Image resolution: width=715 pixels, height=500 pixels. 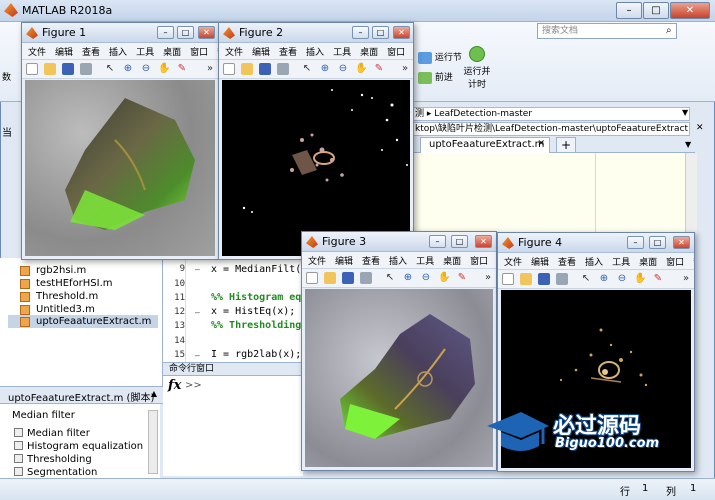 I want to click on panel-close-icon: ✕, so click(x=700, y=128).